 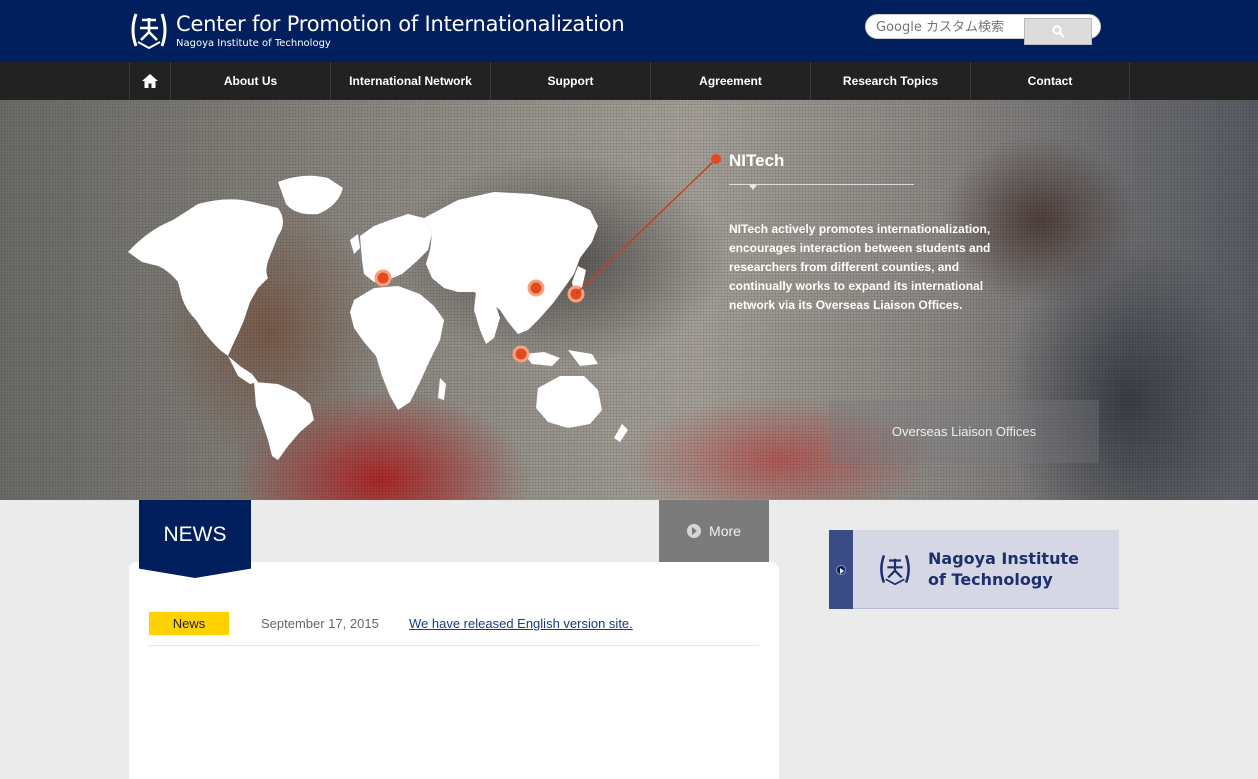 I want to click on banner-side-bar, so click(x=841, y=569).